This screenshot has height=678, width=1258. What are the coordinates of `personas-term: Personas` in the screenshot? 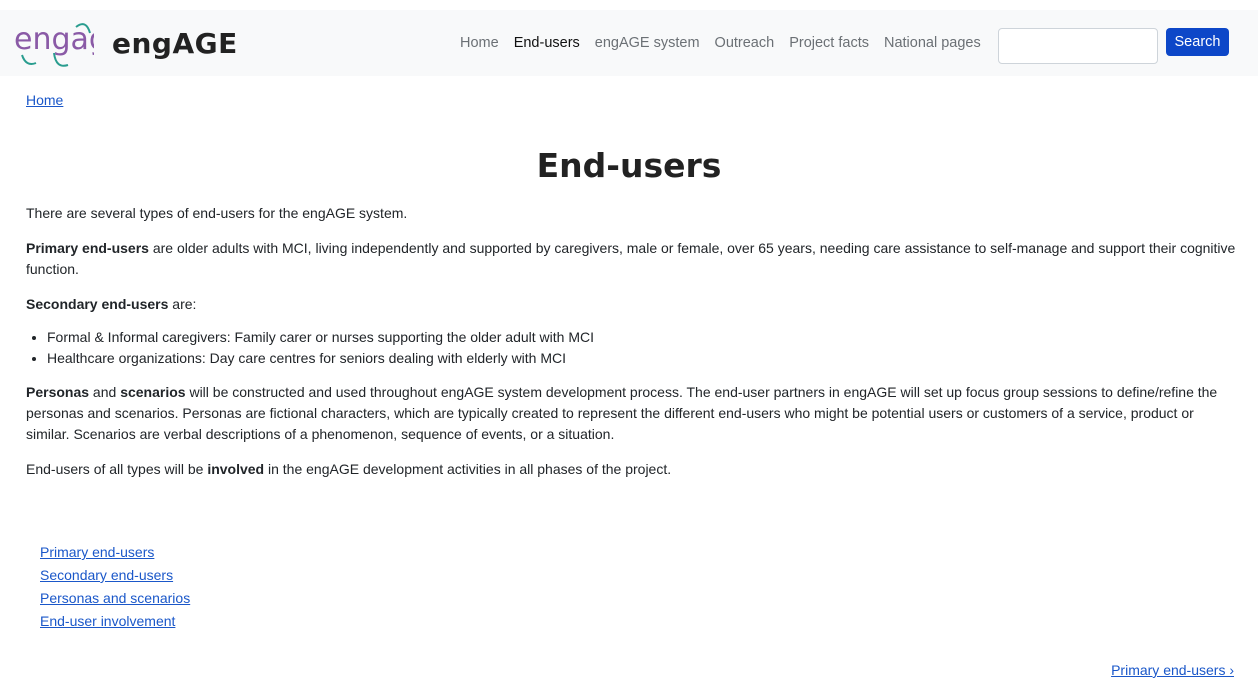 It's located at (58, 392).